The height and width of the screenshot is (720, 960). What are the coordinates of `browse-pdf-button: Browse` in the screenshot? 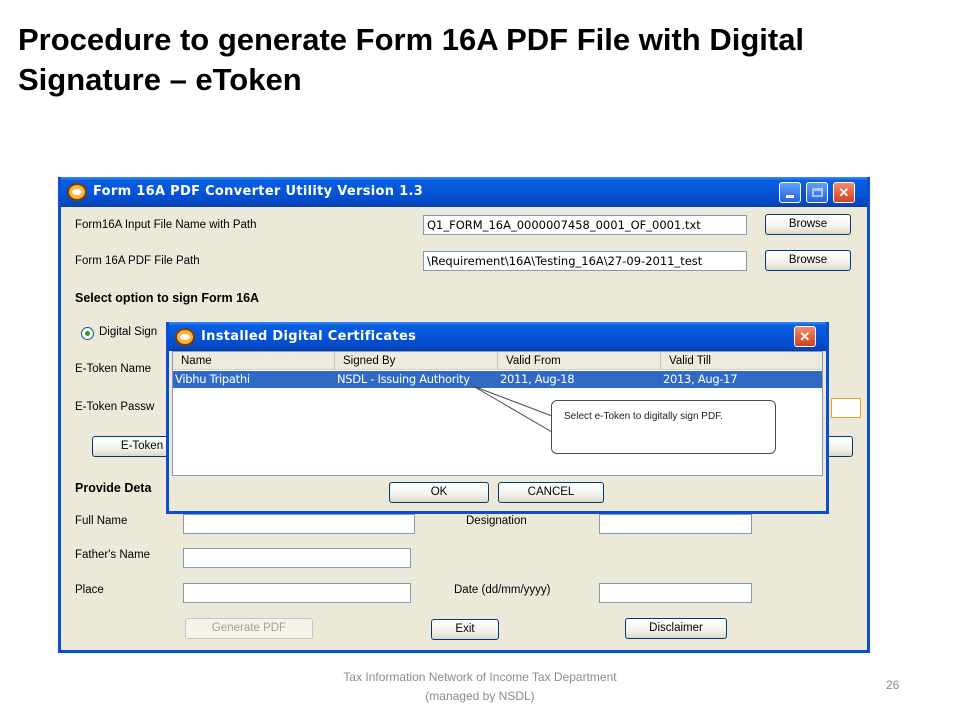 It's located at (808, 260).